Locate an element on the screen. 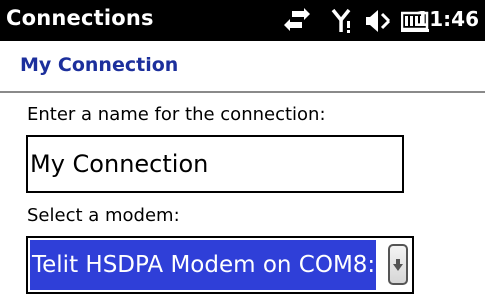 The width and height of the screenshot is (485, 308). speaker-muted-icon is located at coordinates (378, 21).